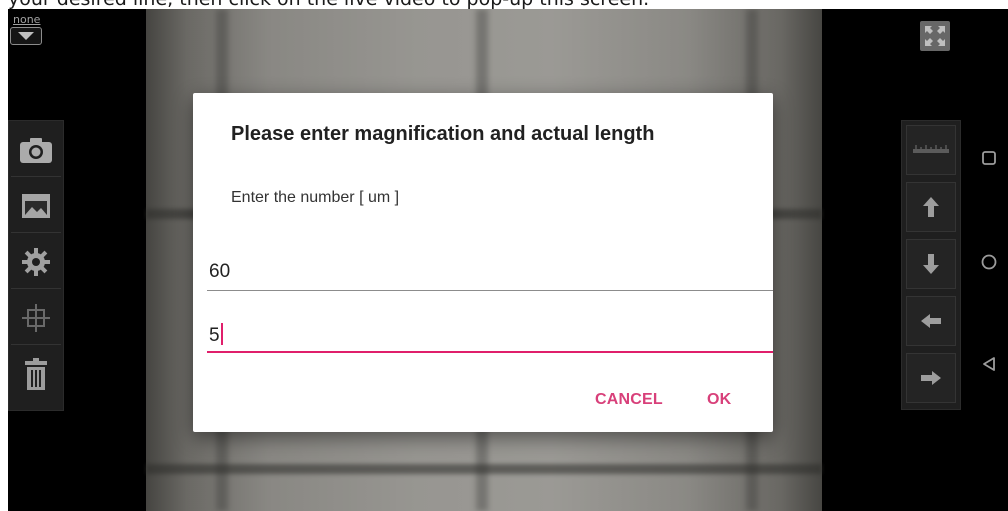 This screenshot has height=511, width=1008. What do you see at coordinates (221, 334) in the screenshot?
I see `text-caret` at bounding box center [221, 334].